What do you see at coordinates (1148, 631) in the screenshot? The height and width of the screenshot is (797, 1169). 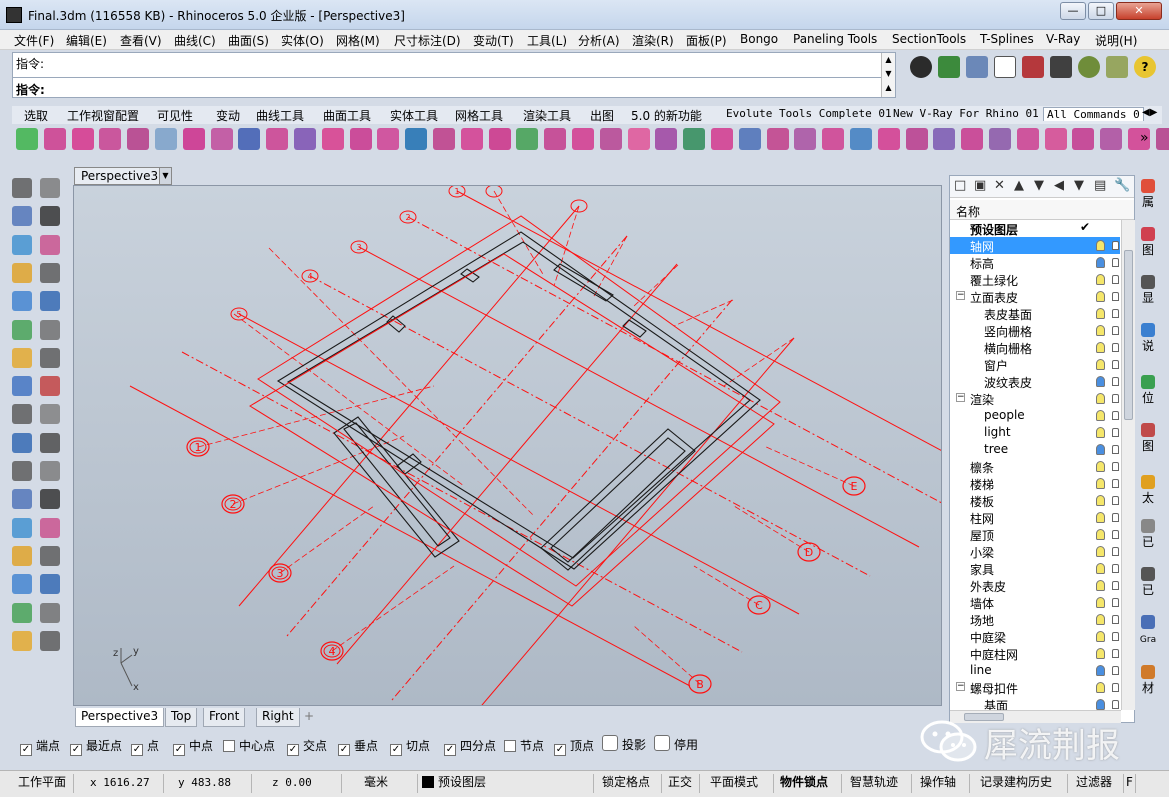 I see `side-tab: Gra` at bounding box center [1148, 631].